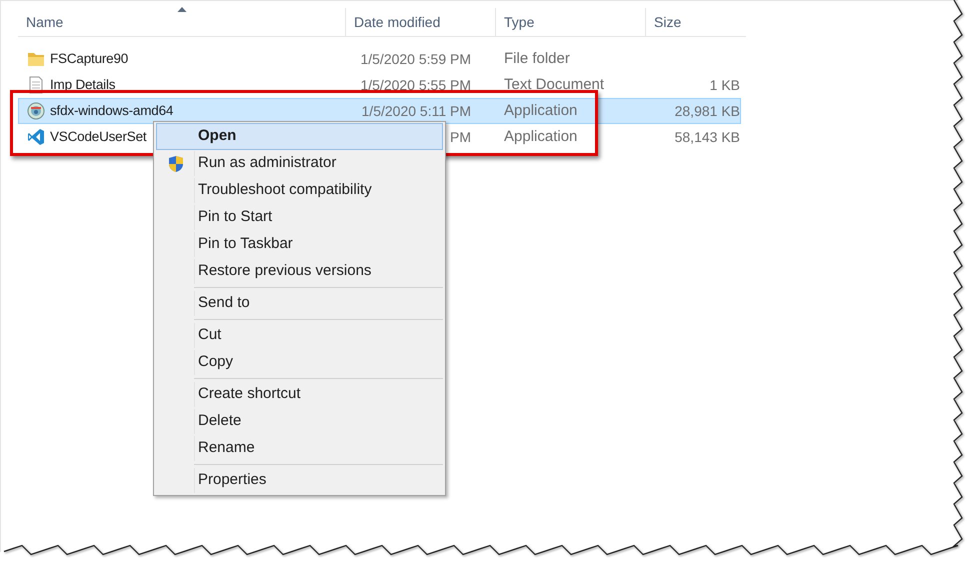  I want to click on menu-item: Pin to Taskbar, so click(299, 244).